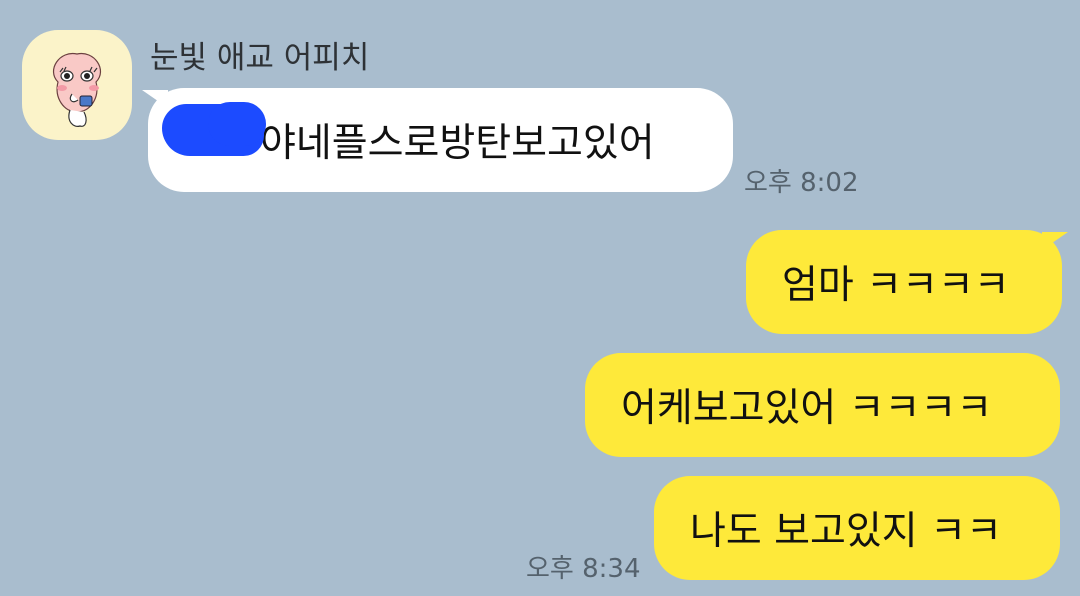 The width and height of the screenshot is (1080, 596). What do you see at coordinates (260, 58) in the screenshot?
I see `sender-name: 눈빛 애교 어피치` at bounding box center [260, 58].